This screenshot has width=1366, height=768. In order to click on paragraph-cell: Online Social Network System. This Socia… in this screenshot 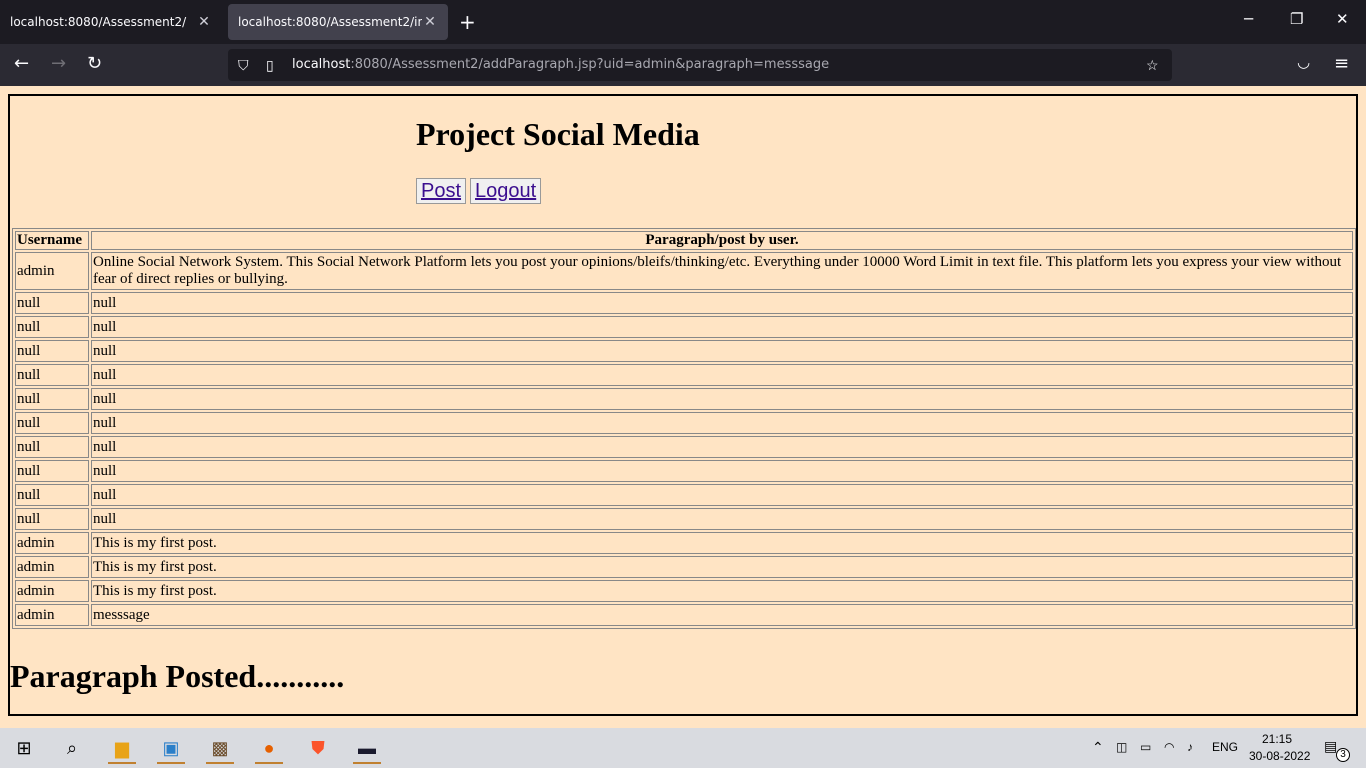, I will do `click(722, 271)`.